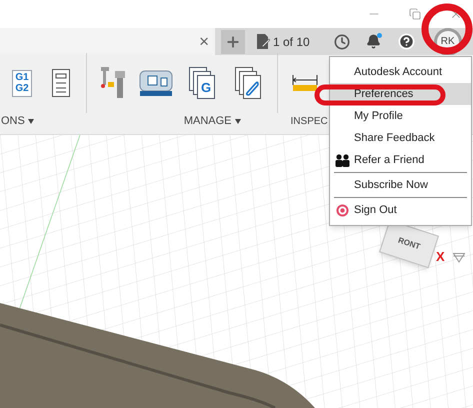 The height and width of the screenshot is (408, 473). What do you see at coordinates (248, 83) in the screenshot?
I see `stacked-documents-icon` at bounding box center [248, 83].